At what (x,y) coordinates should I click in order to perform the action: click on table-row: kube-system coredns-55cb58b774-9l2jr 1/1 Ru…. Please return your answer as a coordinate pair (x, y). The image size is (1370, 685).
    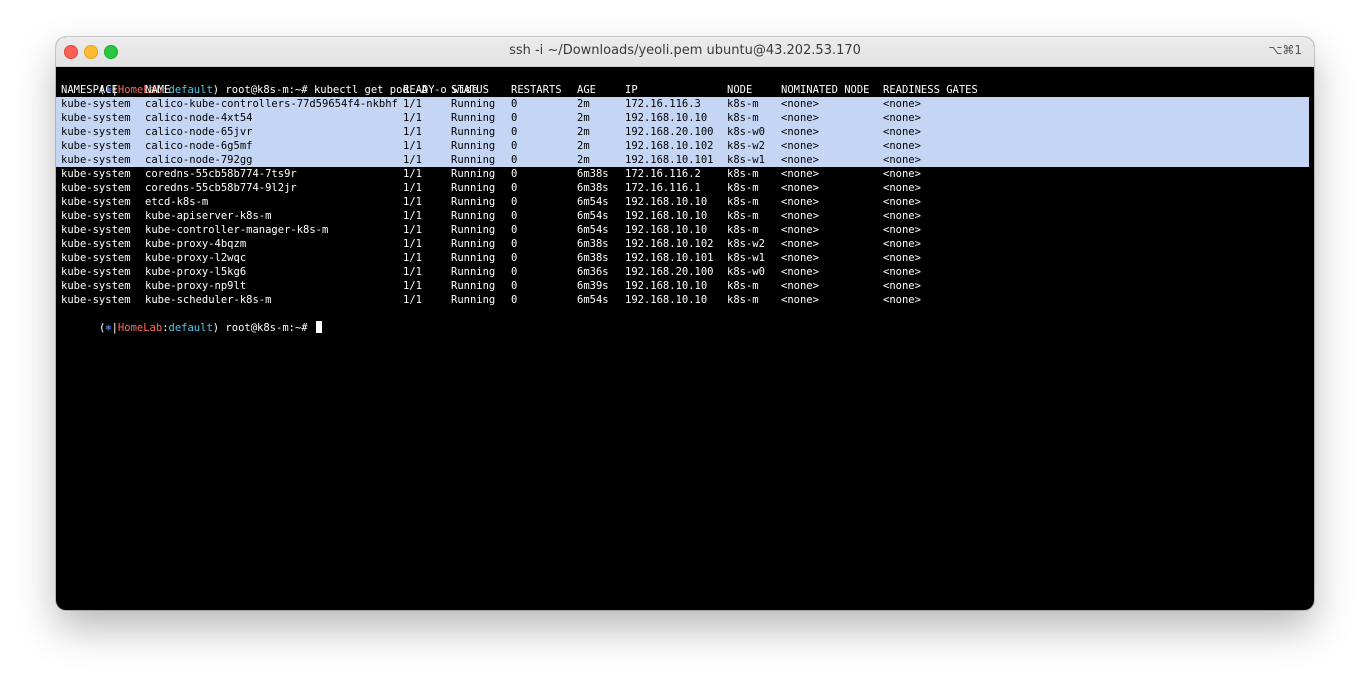
    Looking at the image, I should click on (687, 188).